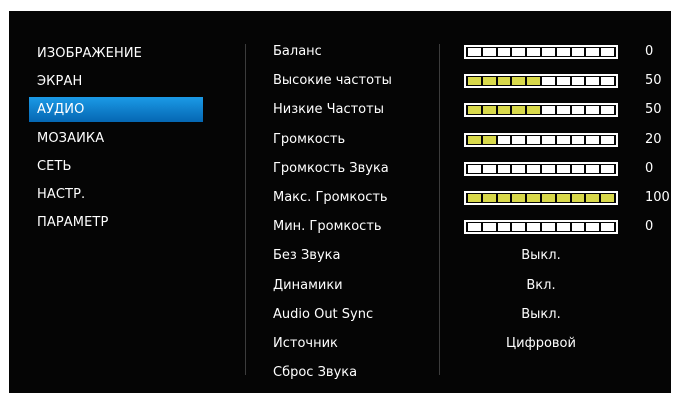 Image resolution: width=680 pixels, height=398 pixels. I want to click on slider-maks-gromkost, so click(541, 198).